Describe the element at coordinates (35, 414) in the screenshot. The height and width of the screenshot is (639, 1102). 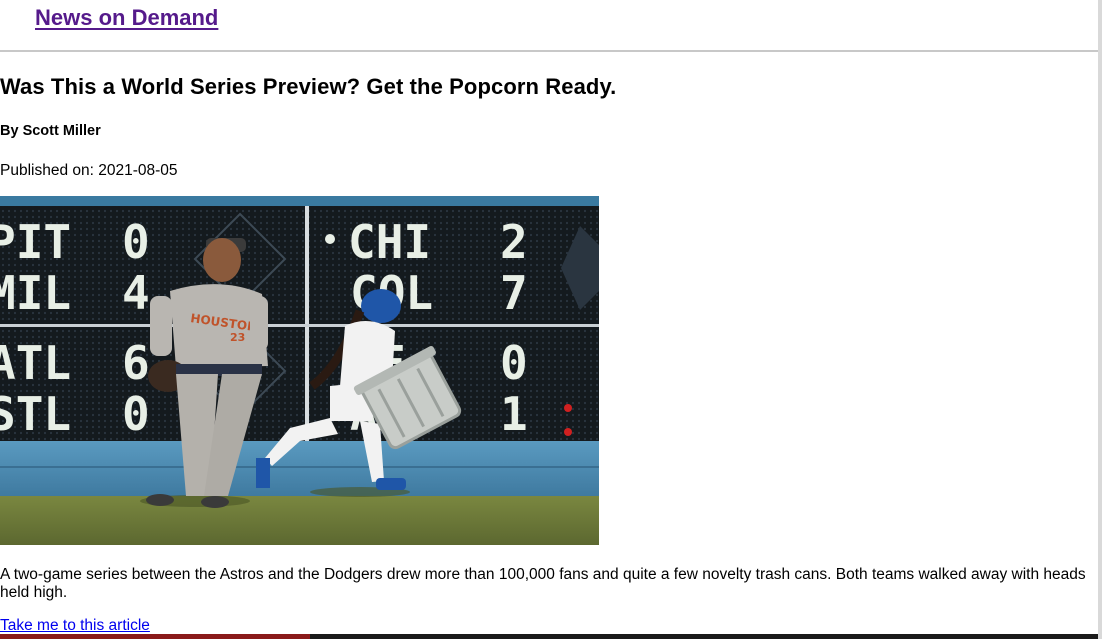
I see `scoreboard-team: STL` at that location.